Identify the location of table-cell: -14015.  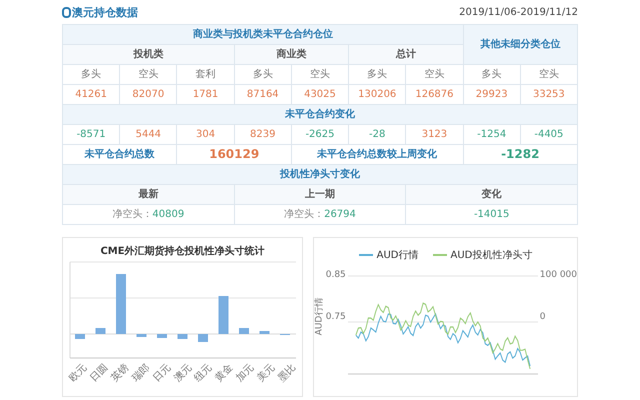
(492, 215).